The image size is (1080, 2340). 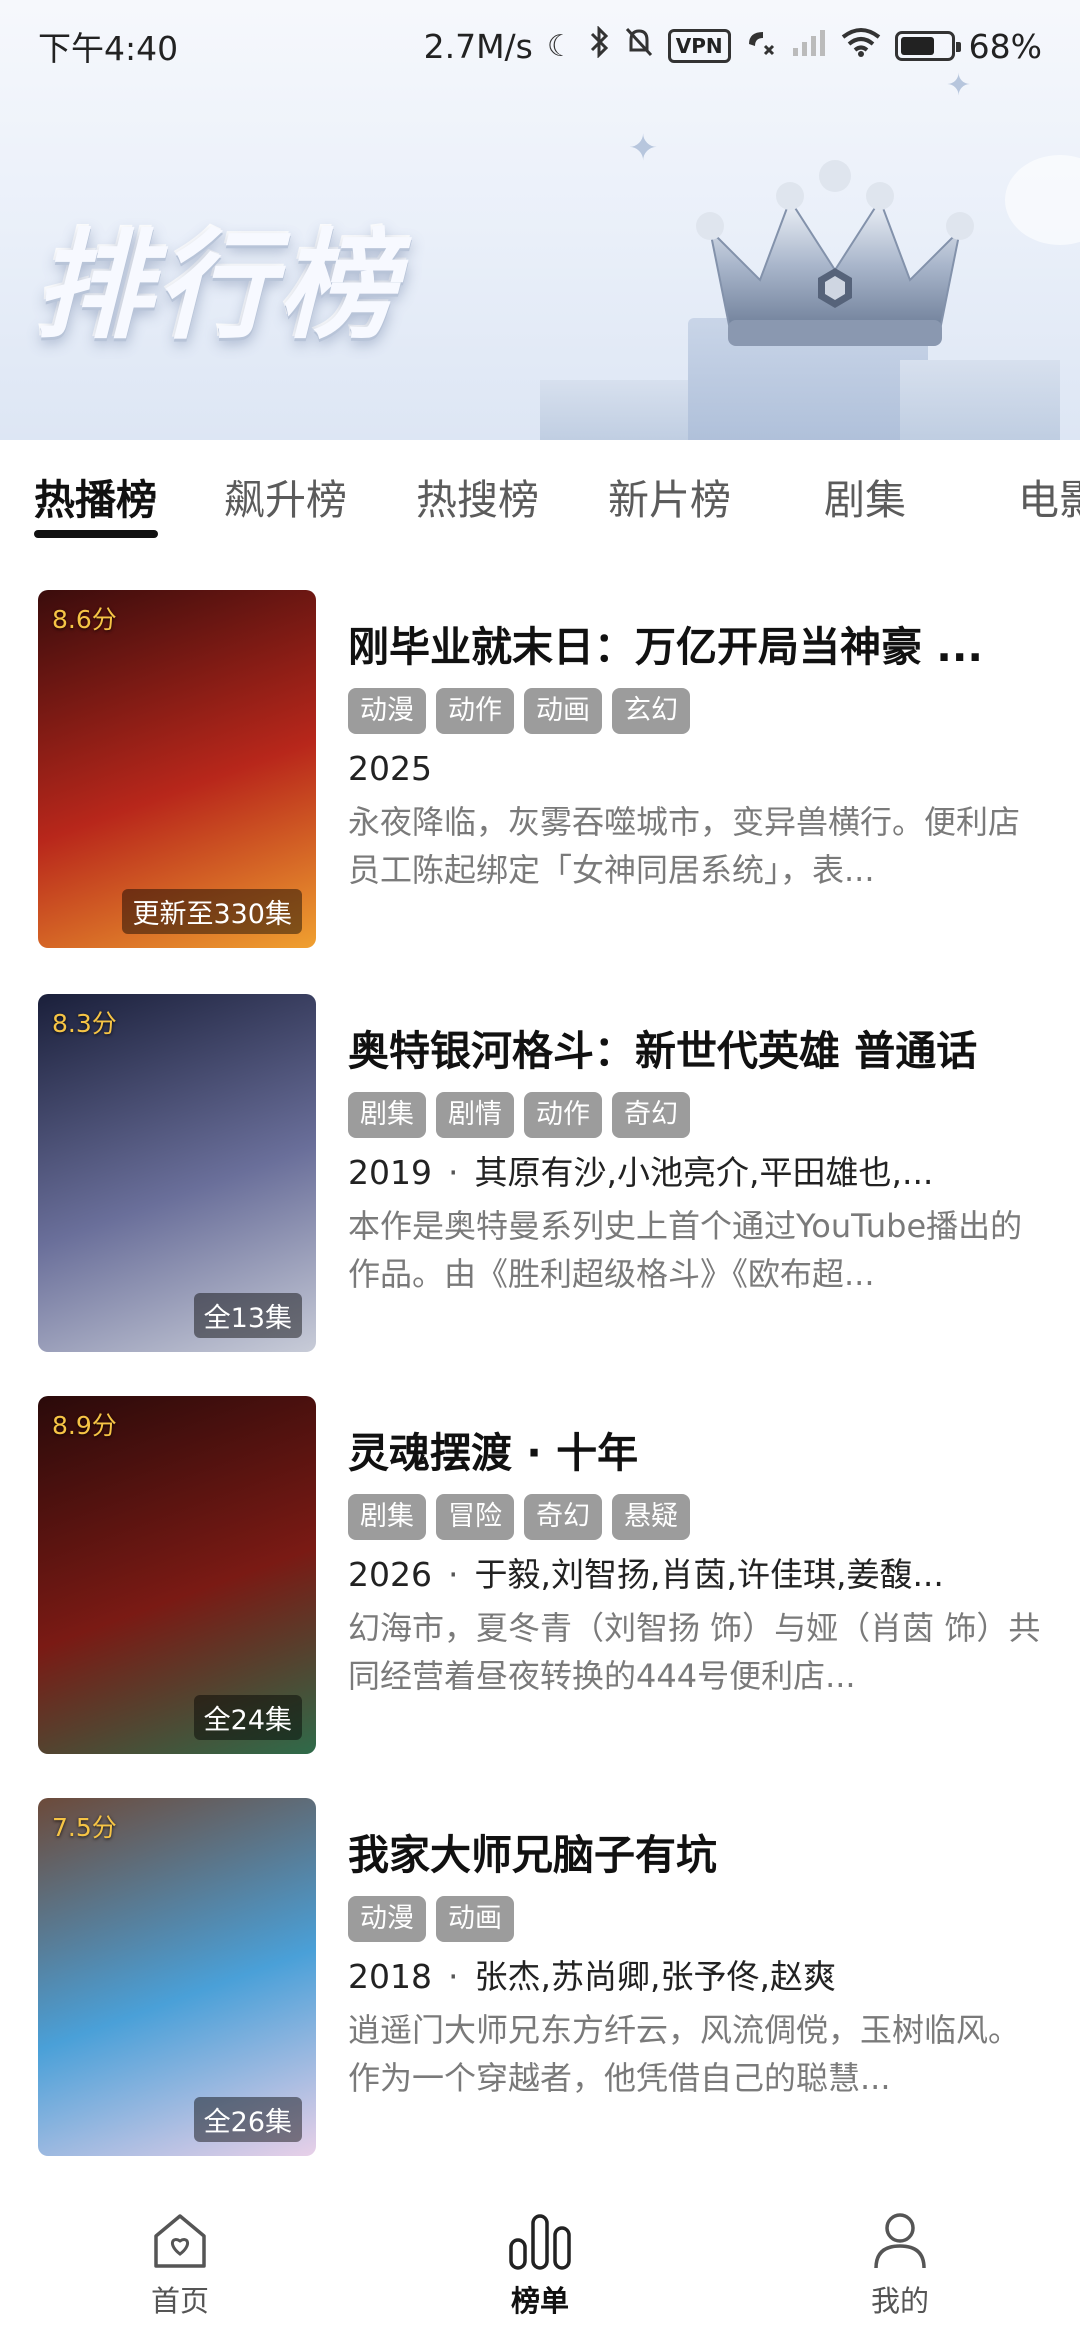 What do you see at coordinates (539, 2301) in the screenshot?
I see `nav-ranking-label: 榜单` at bounding box center [539, 2301].